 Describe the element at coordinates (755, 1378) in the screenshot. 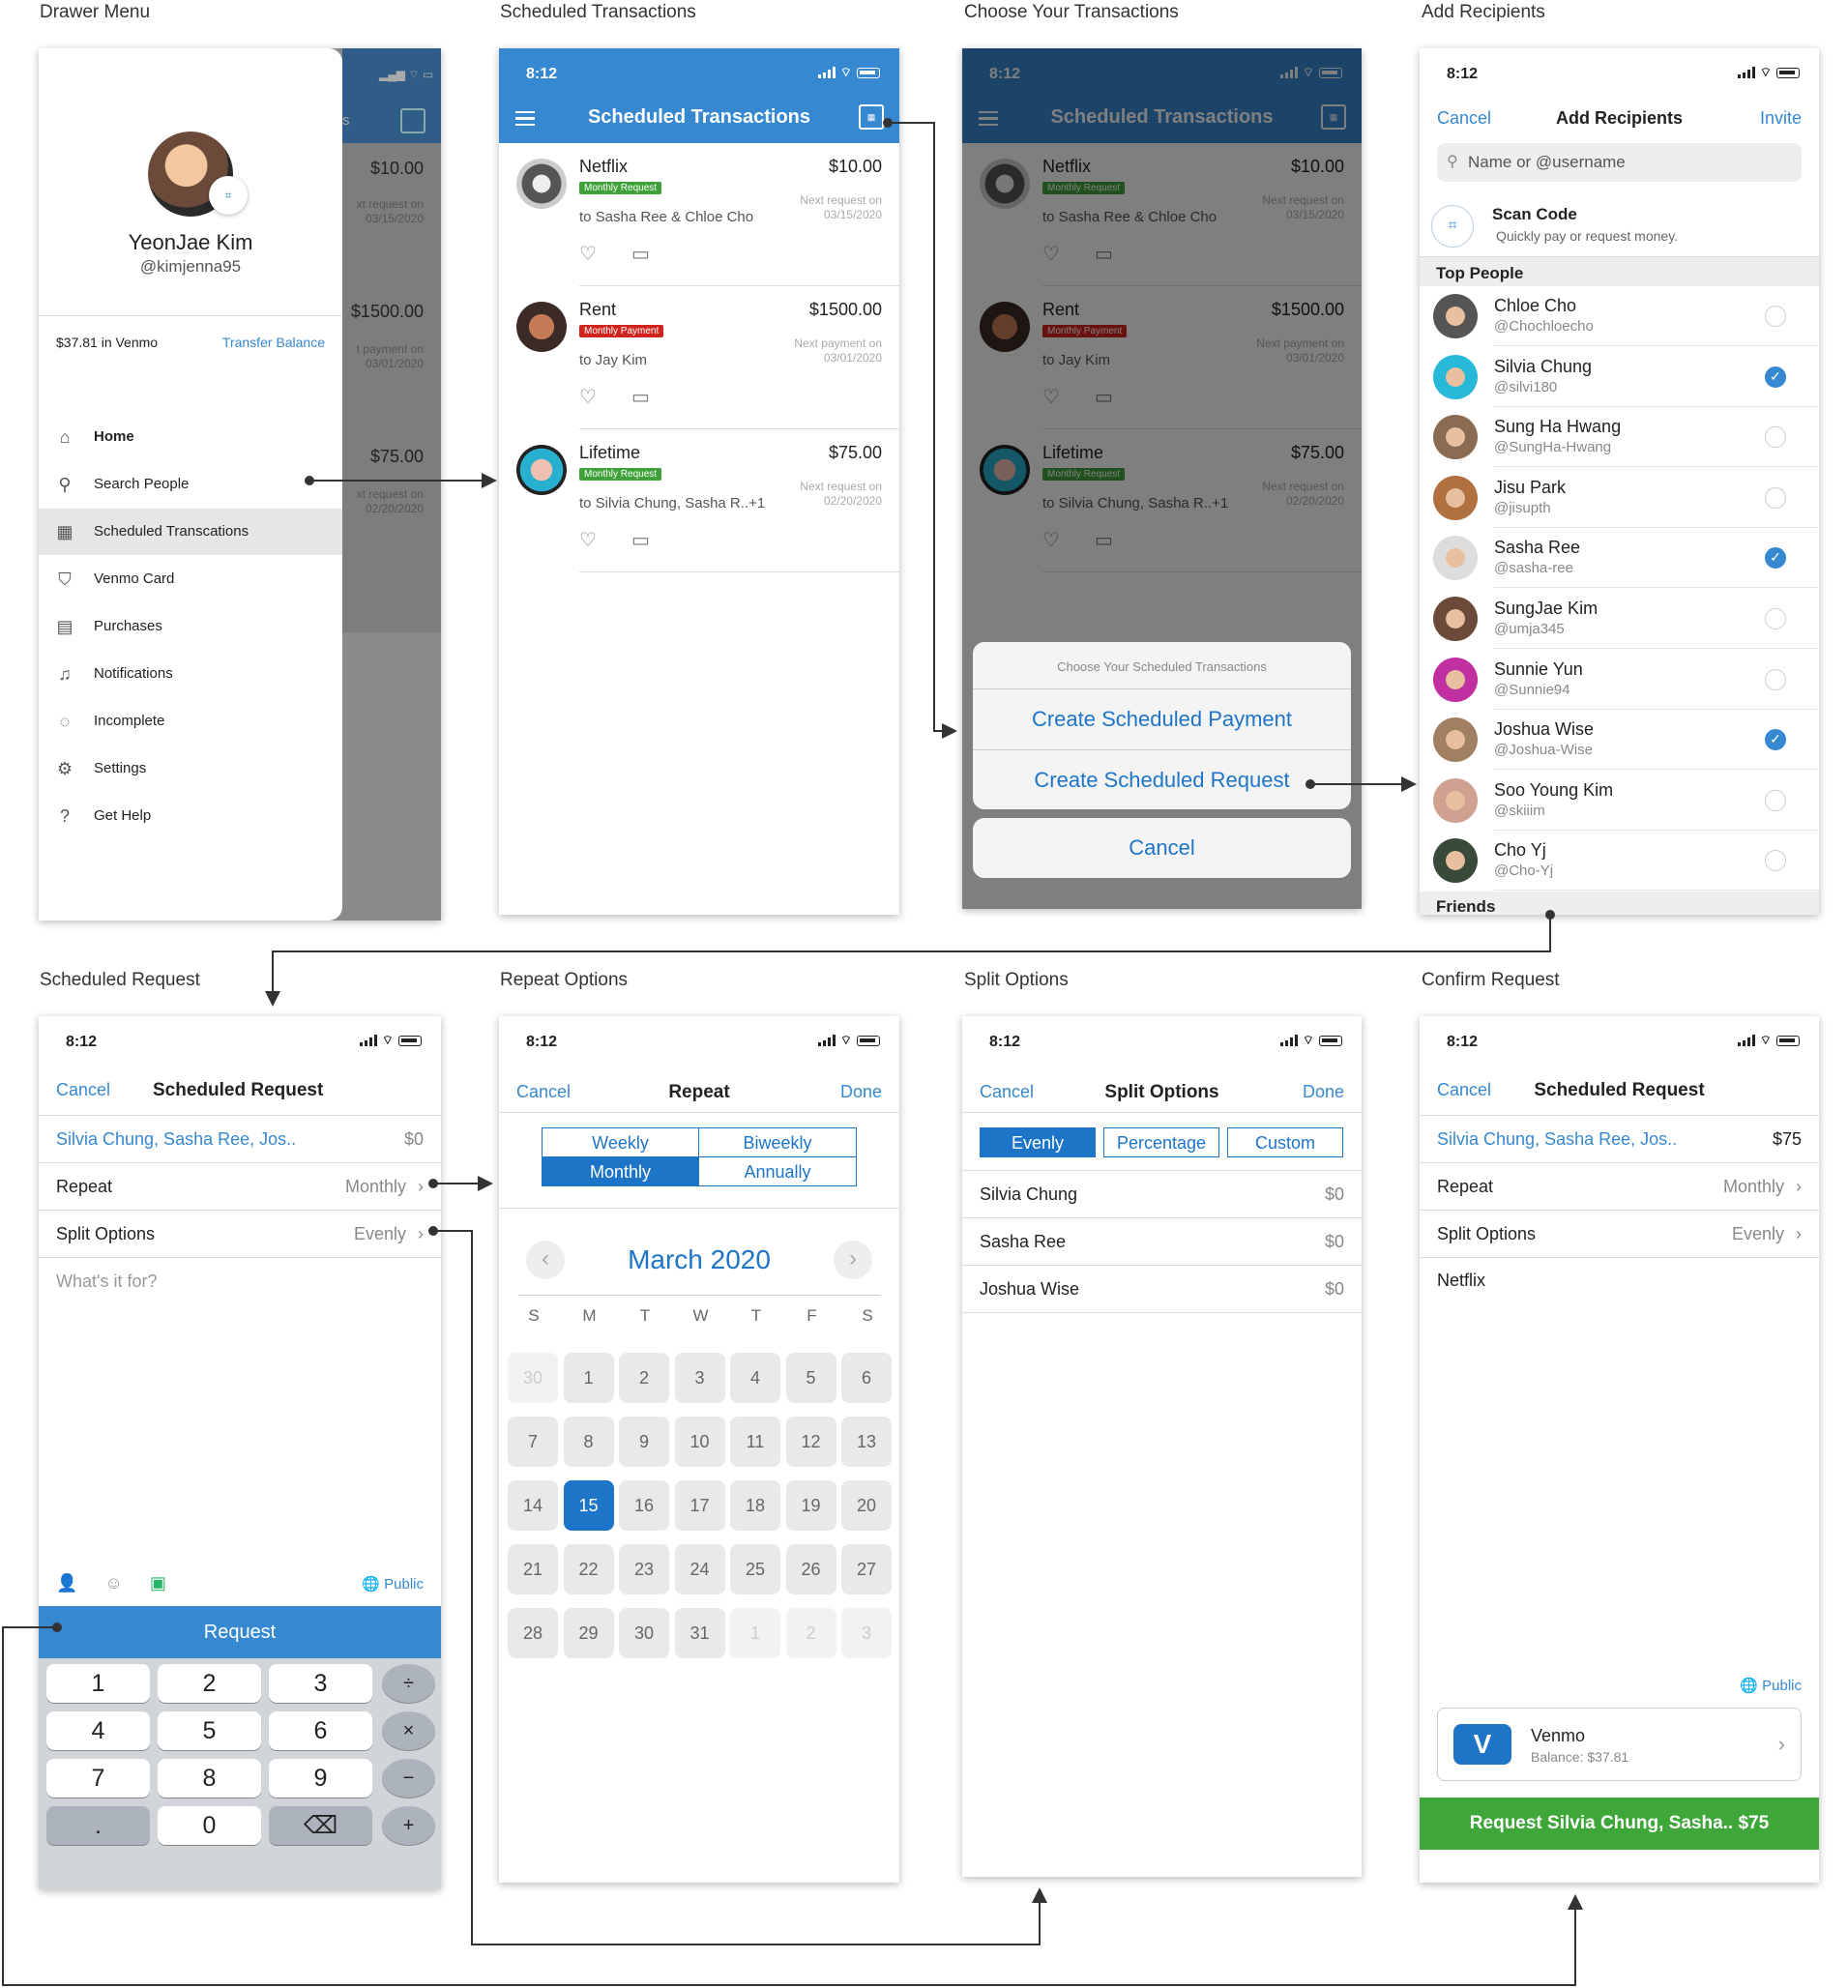

I see `calendar-day: 4` at that location.